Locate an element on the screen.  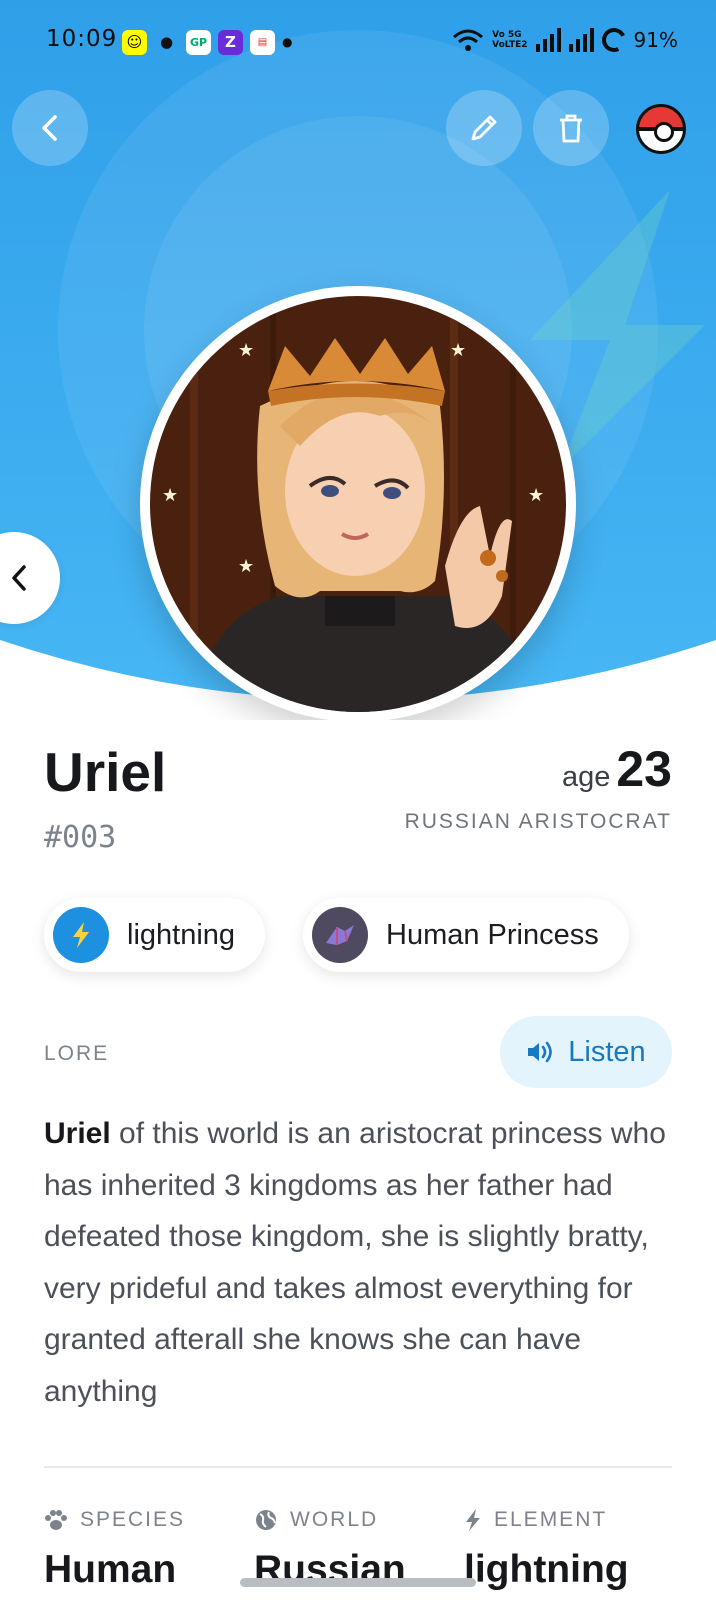
status-time: 10:09 is located at coordinates (82, 39).